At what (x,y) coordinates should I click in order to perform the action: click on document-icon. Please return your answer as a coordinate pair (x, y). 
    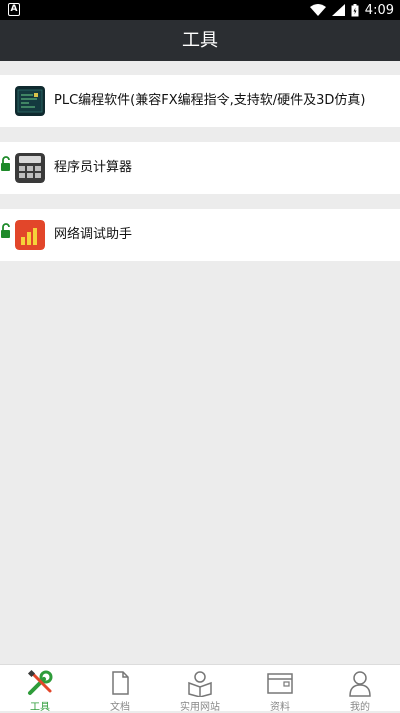
    Looking at the image, I should click on (120, 683).